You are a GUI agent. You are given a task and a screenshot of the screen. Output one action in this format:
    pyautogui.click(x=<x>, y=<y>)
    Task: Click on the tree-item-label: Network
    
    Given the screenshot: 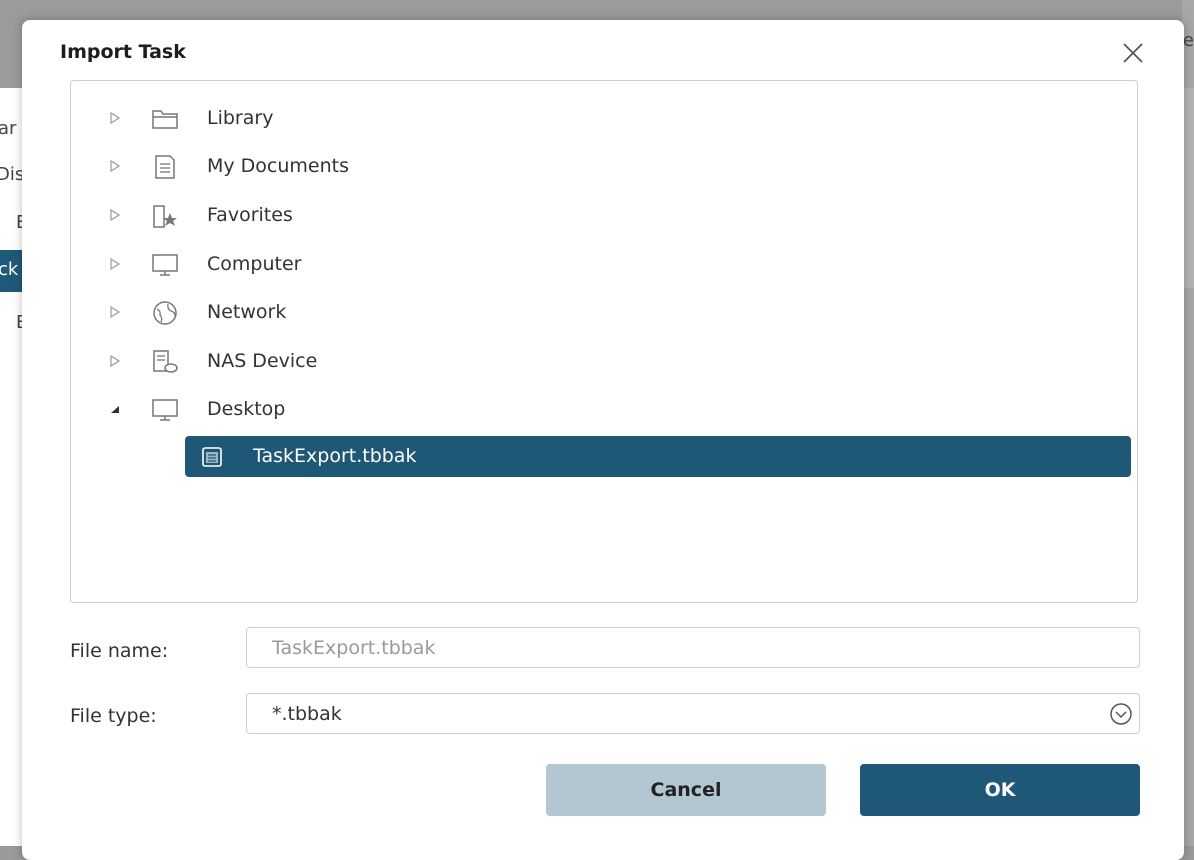 What is the action you would take?
    pyautogui.click(x=247, y=312)
    